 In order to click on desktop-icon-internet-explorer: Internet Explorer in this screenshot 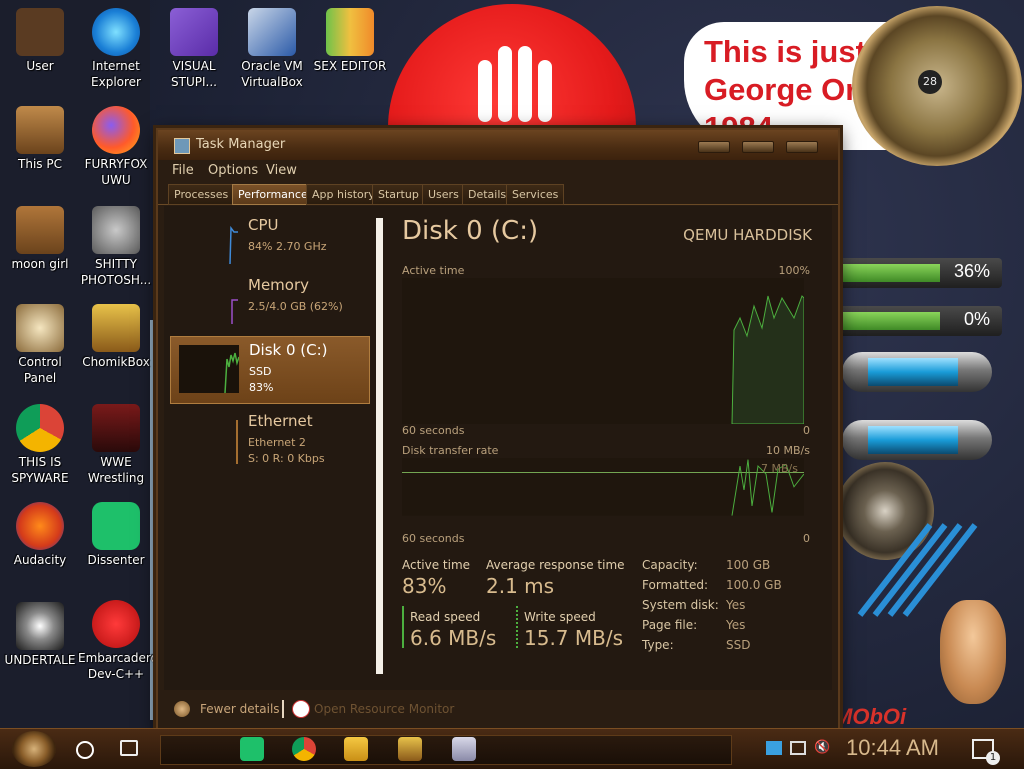, I will do `click(116, 49)`.